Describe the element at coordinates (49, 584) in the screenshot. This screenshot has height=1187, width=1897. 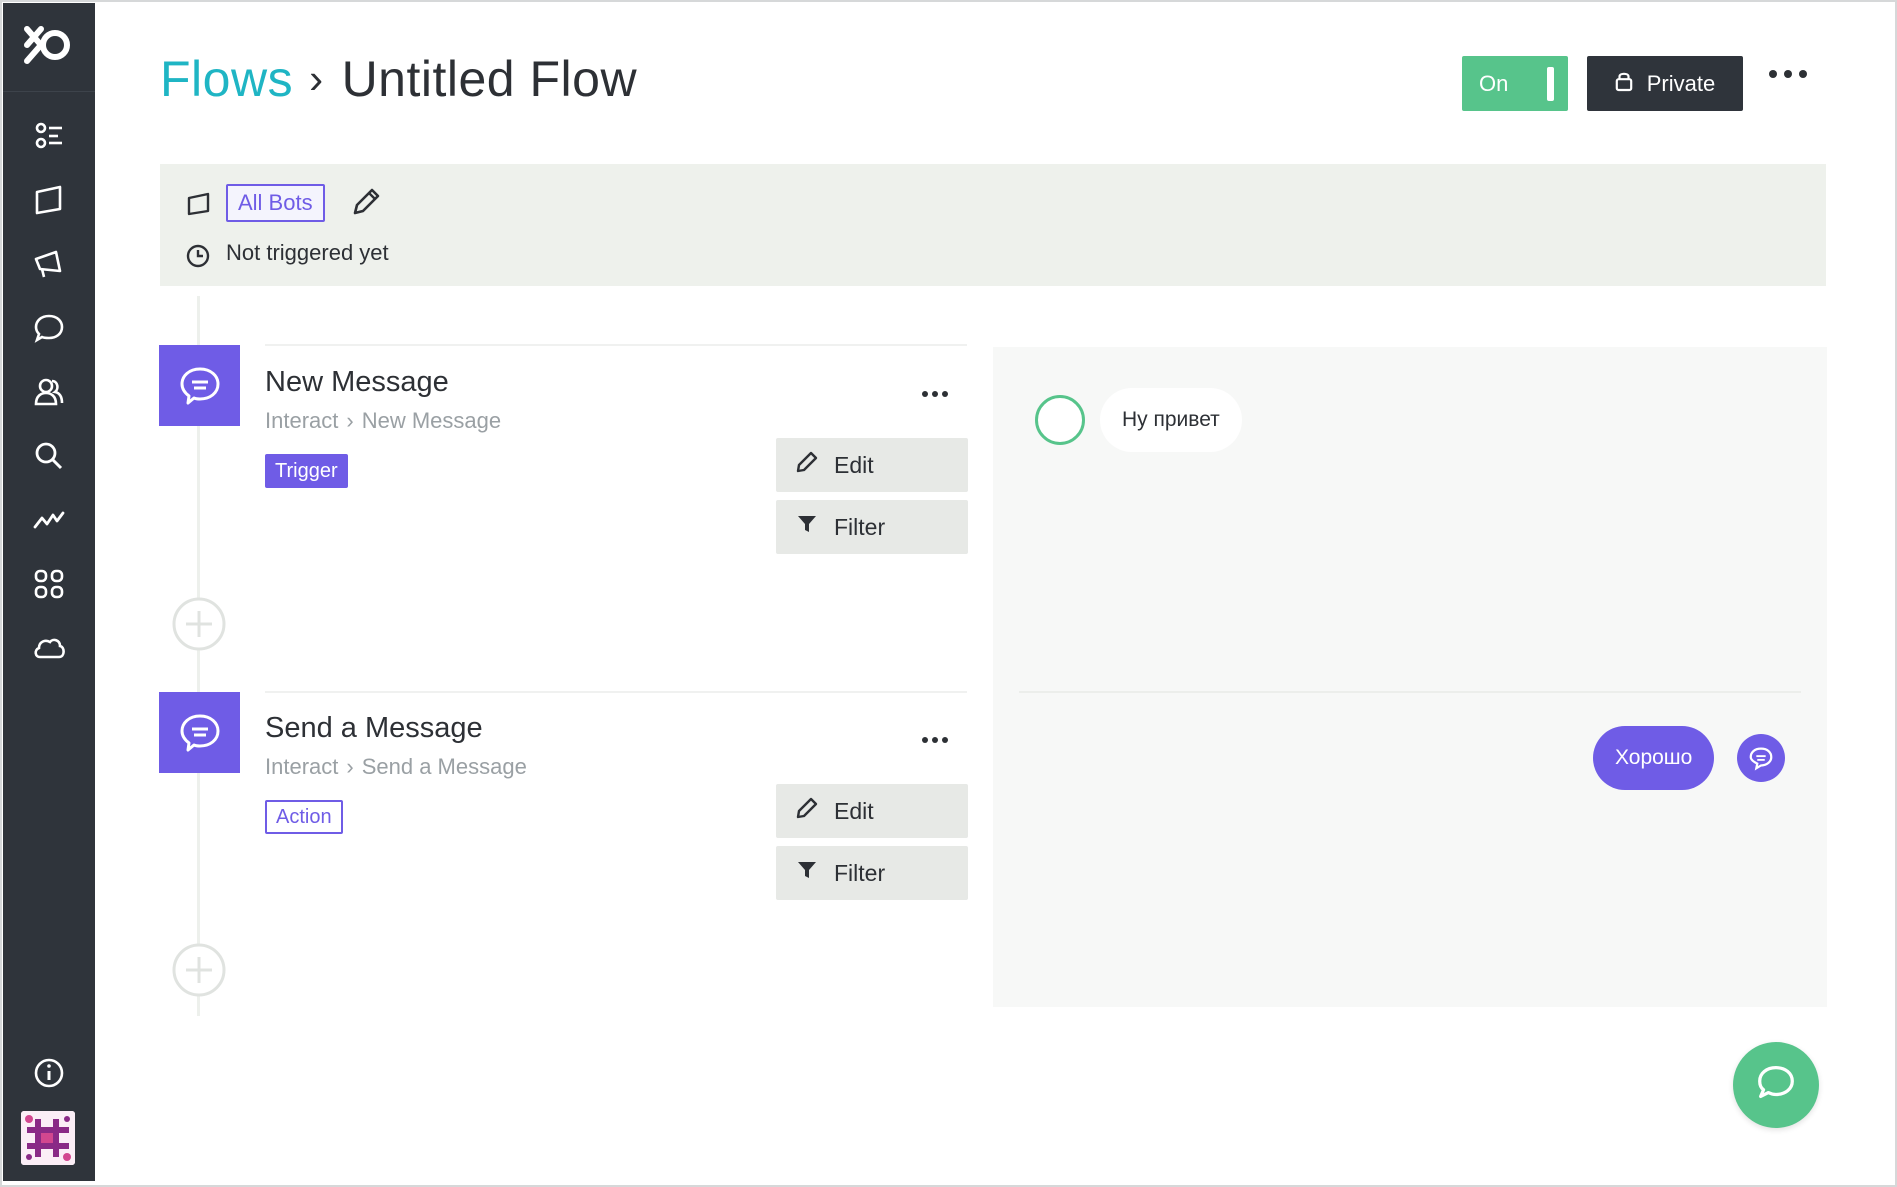
I see `apps-icon` at that location.